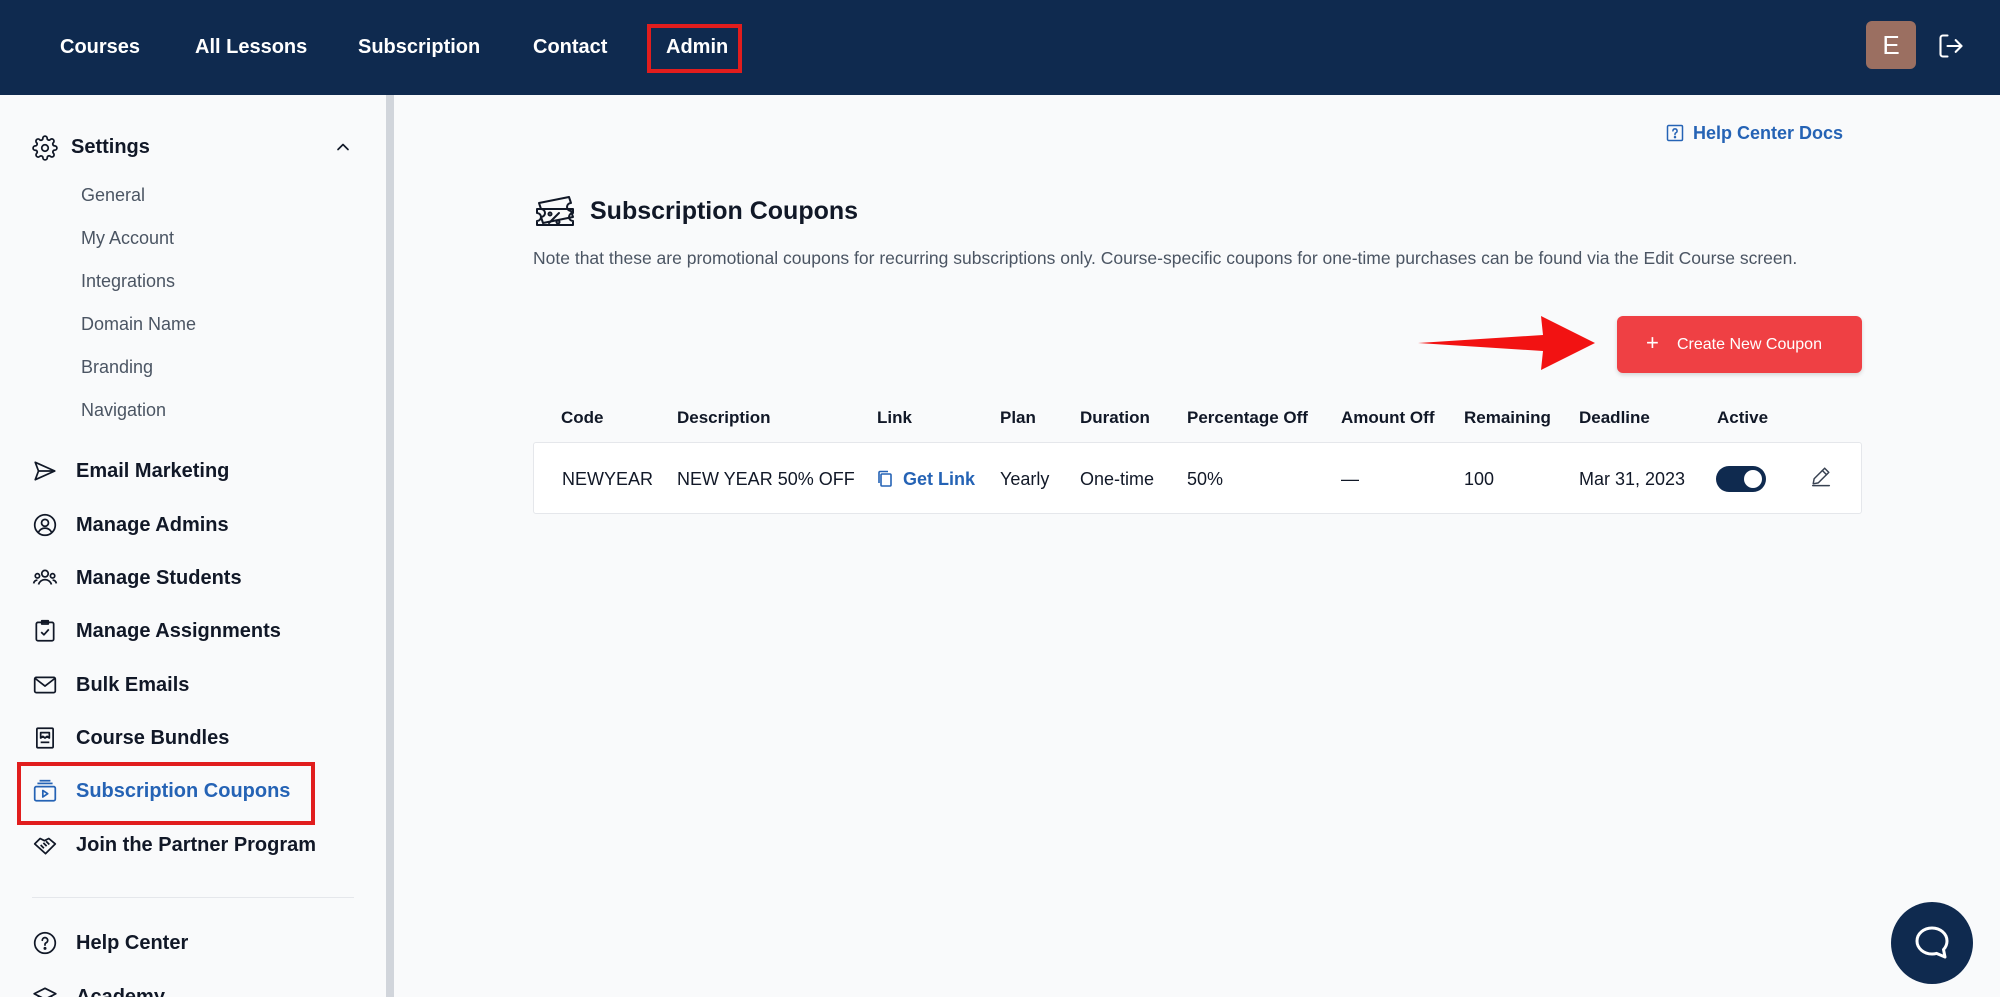  What do you see at coordinates (1951, 46) in the screenshot?
I see `logout-icon` at bounding box center [1951, 46].